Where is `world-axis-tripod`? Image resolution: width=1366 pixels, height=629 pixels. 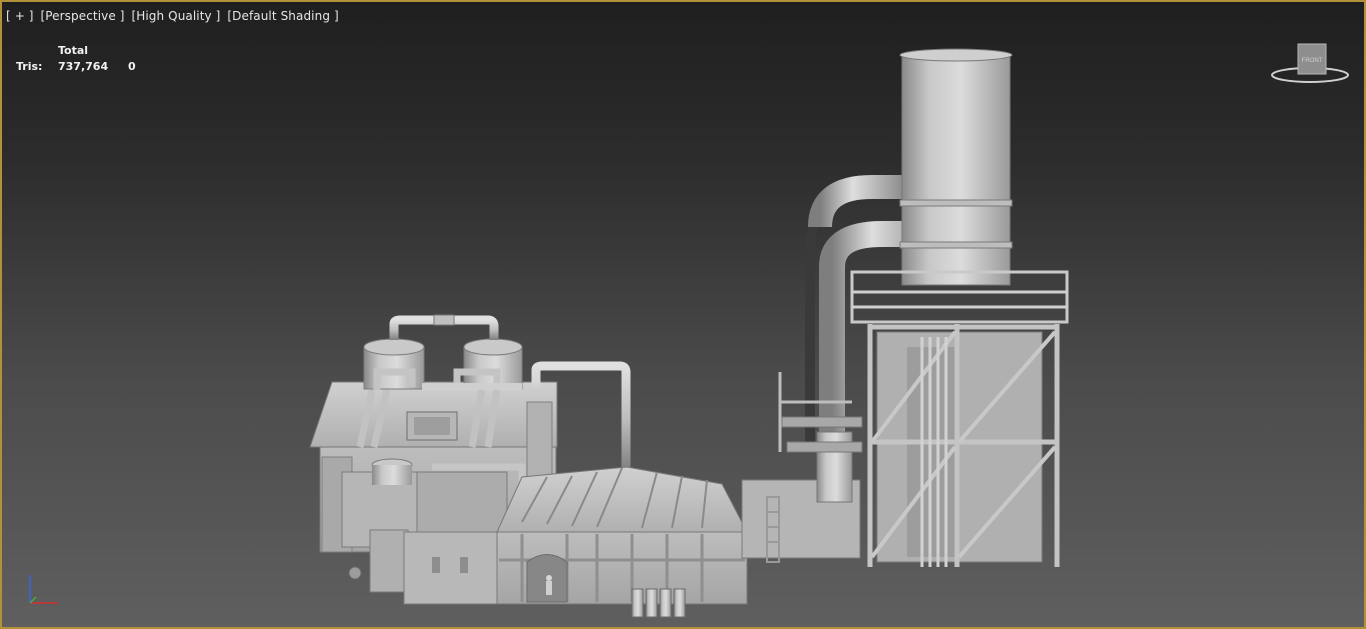
world-axis-tripod is located at coordinates (43, 589).